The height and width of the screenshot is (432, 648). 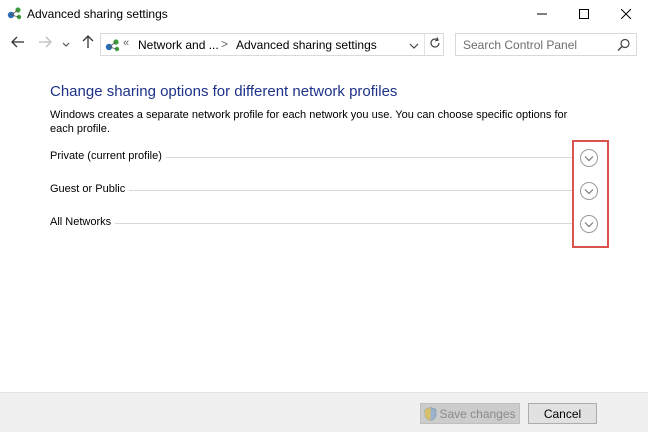 I want to click on forward-button, so click(x=45, y=44).